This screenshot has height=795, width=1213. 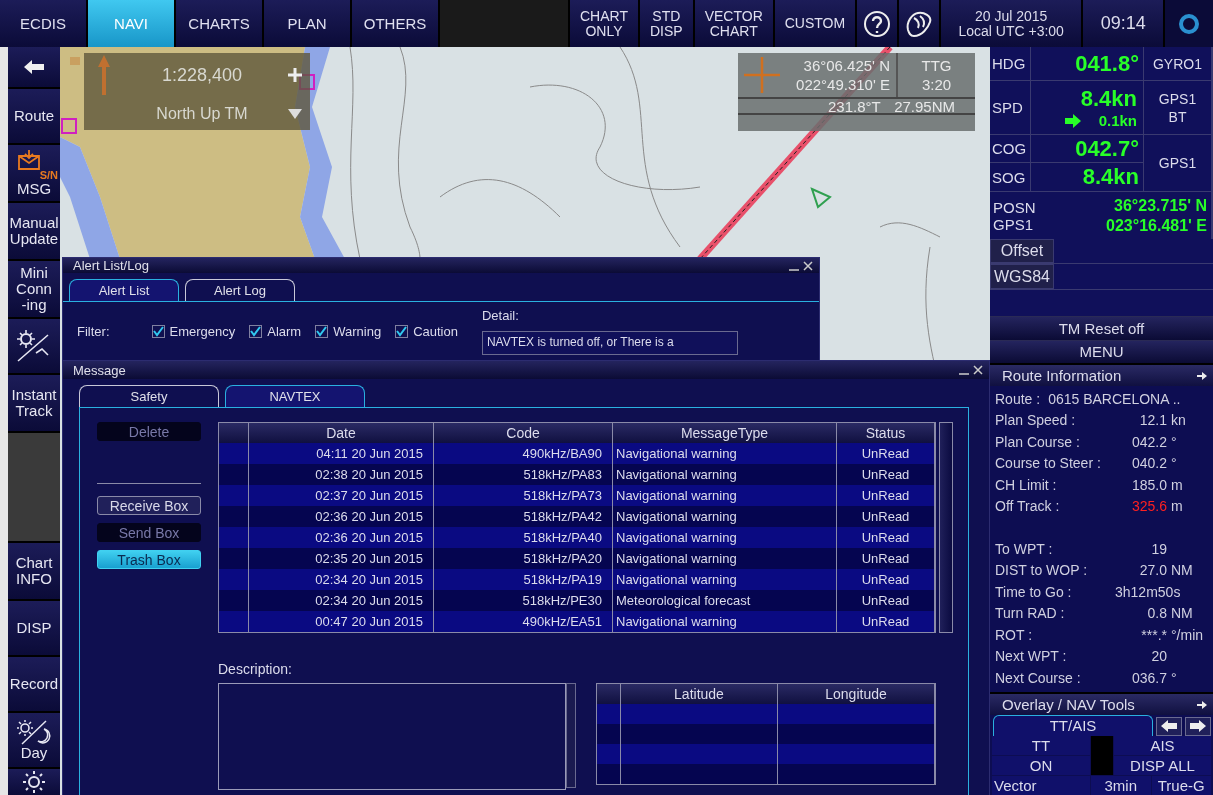 What do you see at coordinates (733, 23) in the screenshot?
I see `display-mode-button: VECTOR CHART` at bounding box center [733, 23].